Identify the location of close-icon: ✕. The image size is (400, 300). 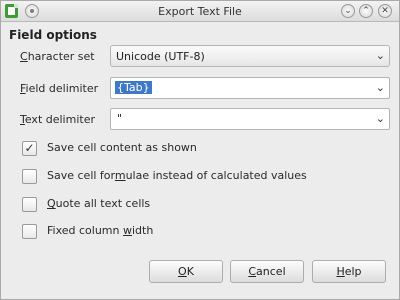
(385, 11).